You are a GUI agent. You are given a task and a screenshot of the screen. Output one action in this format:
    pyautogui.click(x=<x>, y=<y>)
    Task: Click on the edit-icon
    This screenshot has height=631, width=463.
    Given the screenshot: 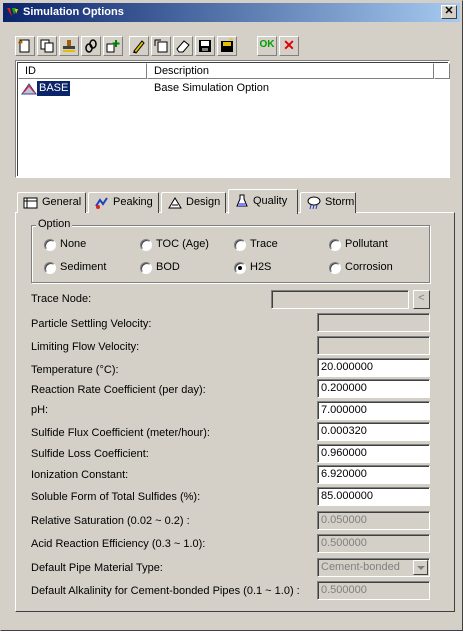 What is the action you would take?
    pyautogui.click(x=139, y=47)
    